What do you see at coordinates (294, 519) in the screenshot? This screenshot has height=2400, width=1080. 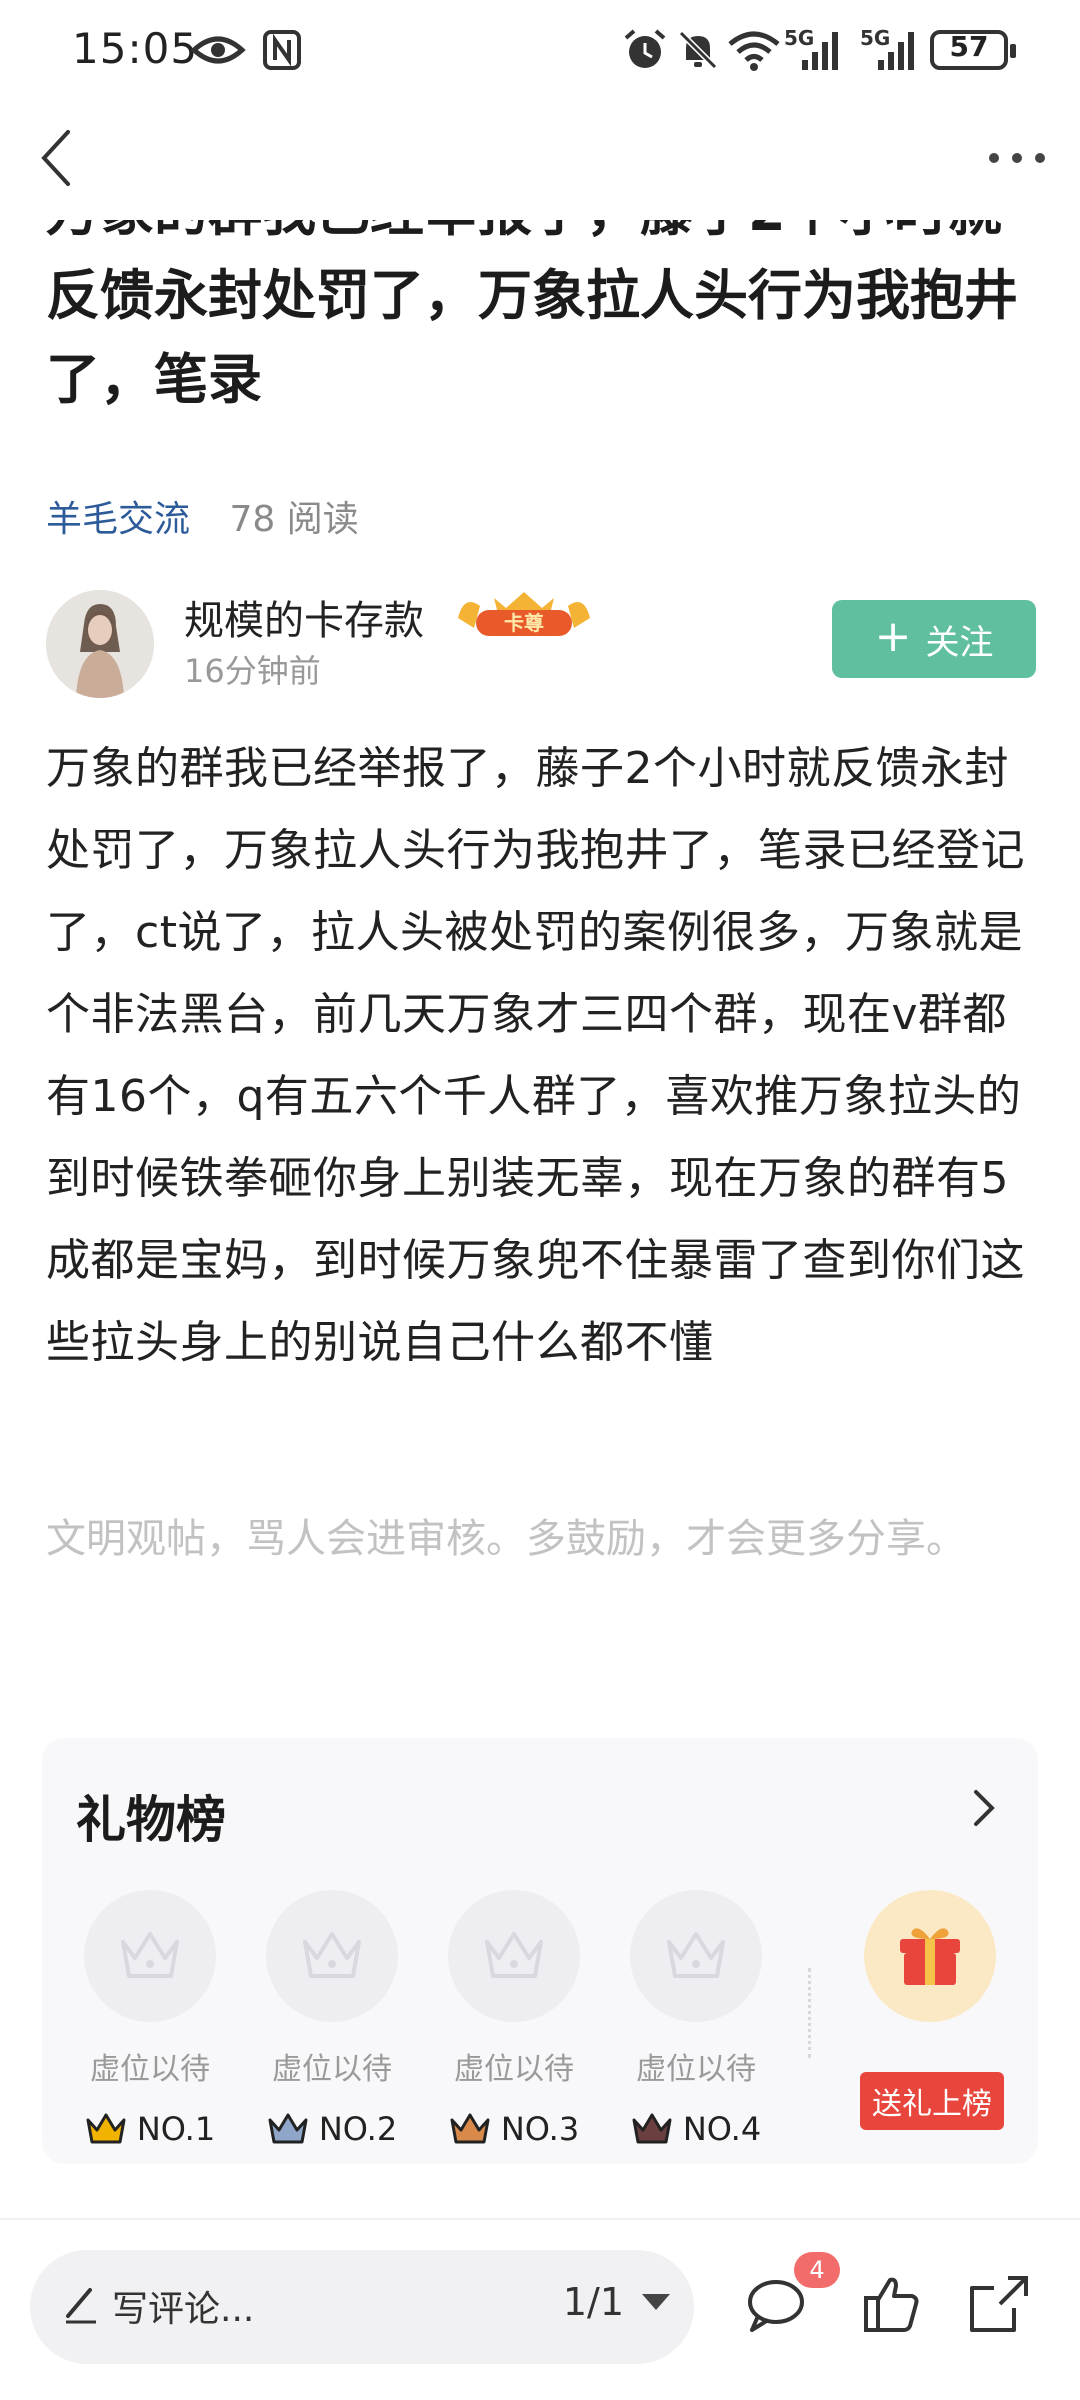 I see `read-count: 78 阅读` at bounding box center [294, 519].